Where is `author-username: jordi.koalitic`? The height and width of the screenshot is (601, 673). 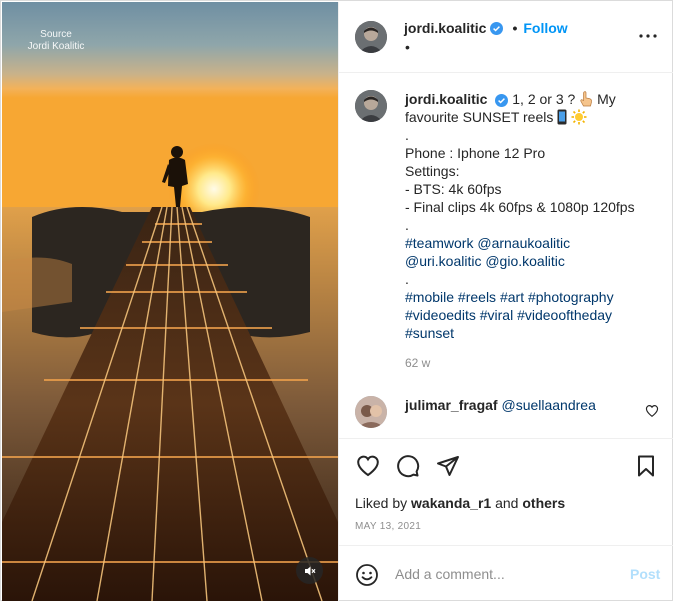
author-username: jordi.koalitic is located at coordinates (445, 28).